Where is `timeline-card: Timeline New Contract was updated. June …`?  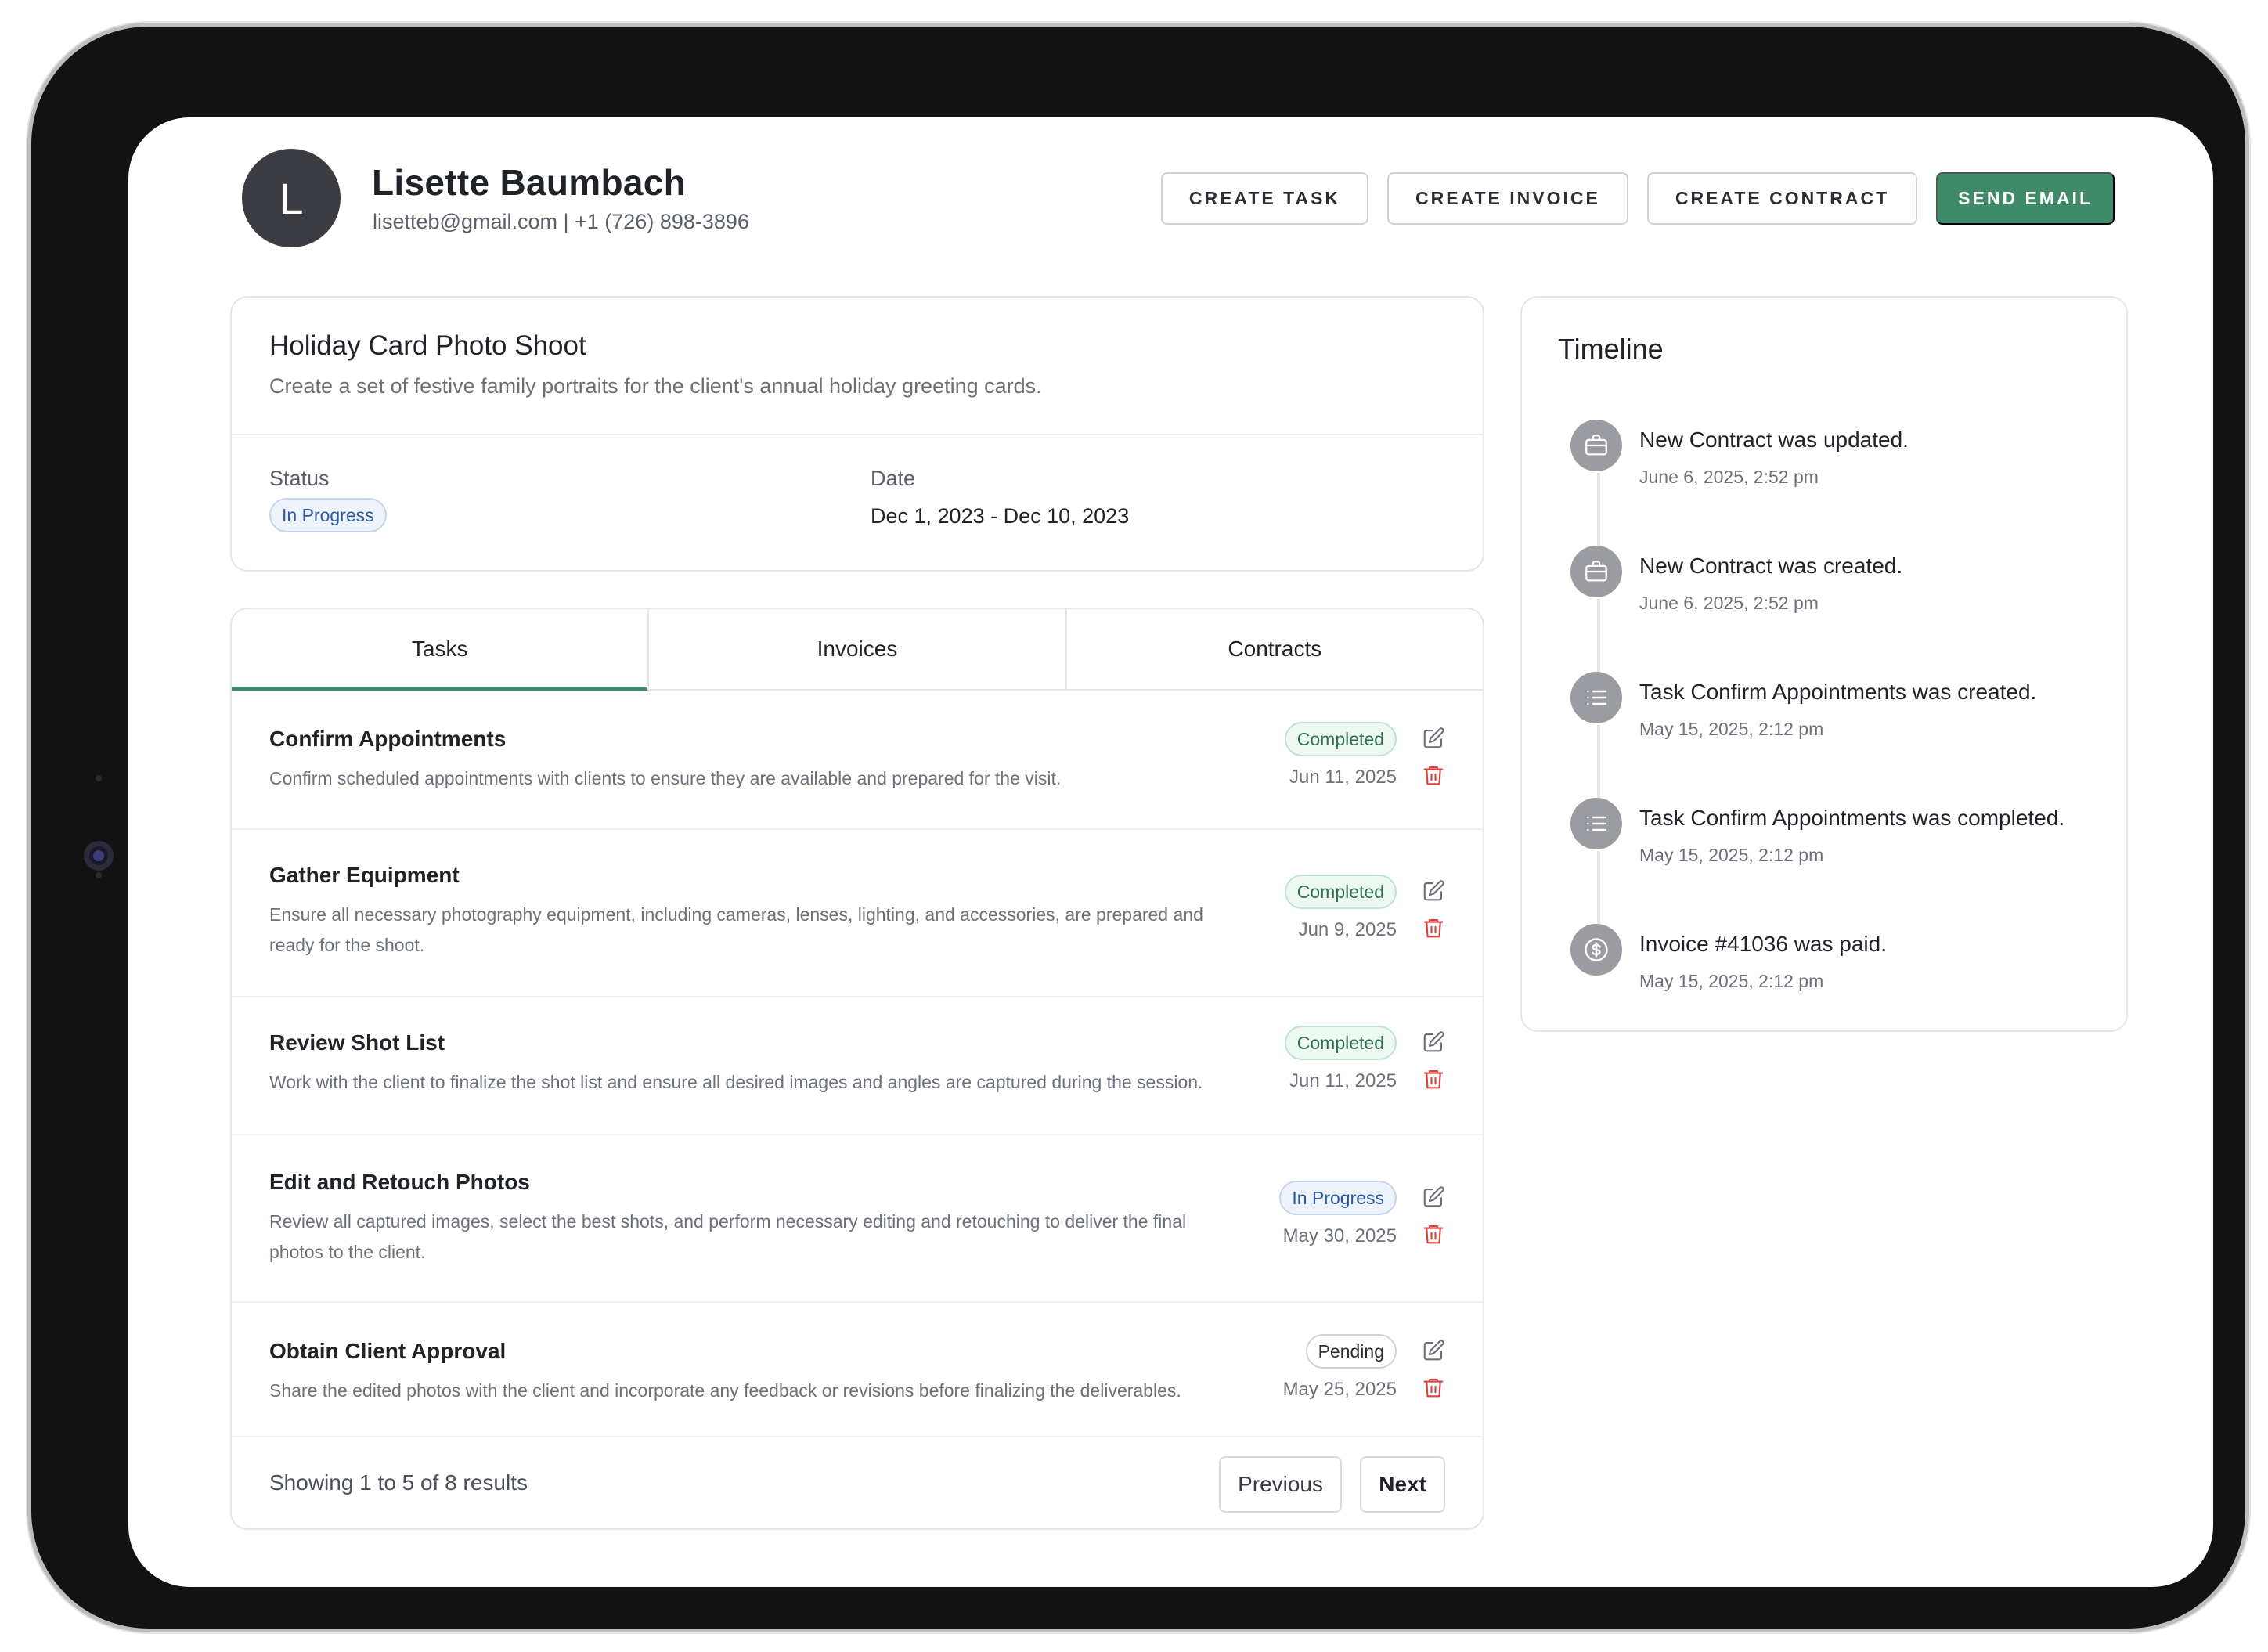
timeline-card: Timeline New Contract was updated. June … is located at coordinates (1824, 664).